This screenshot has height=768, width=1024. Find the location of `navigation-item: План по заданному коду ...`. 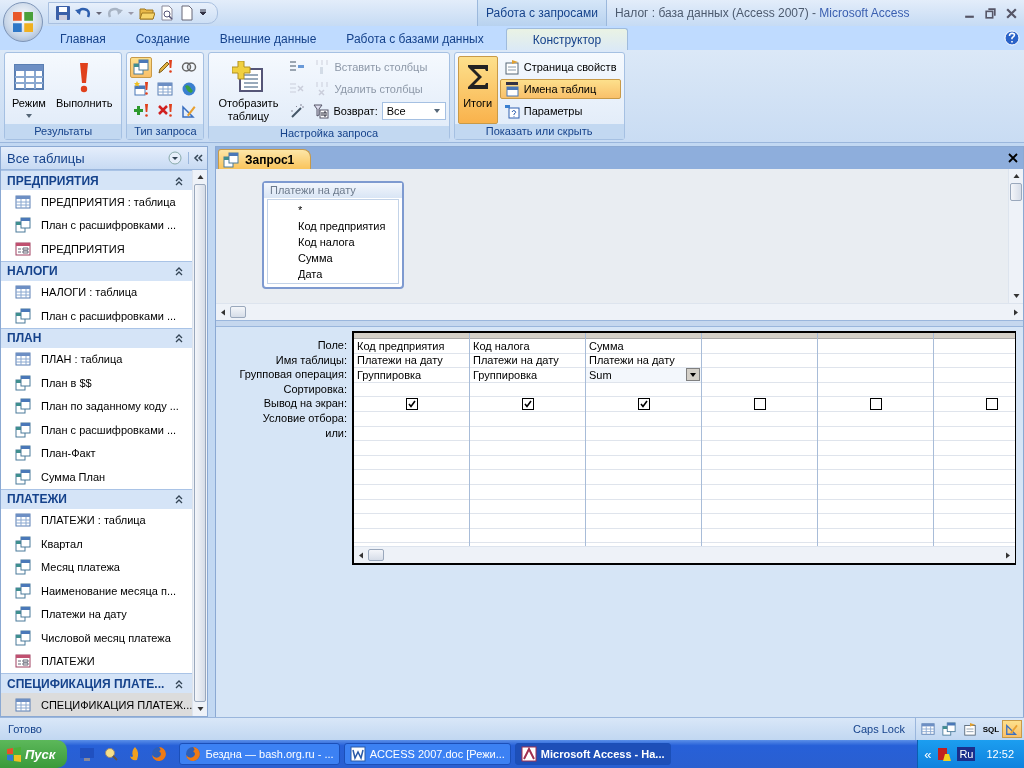

navigation-item: План по заданному коду ... is located at coordinates (96, 406).